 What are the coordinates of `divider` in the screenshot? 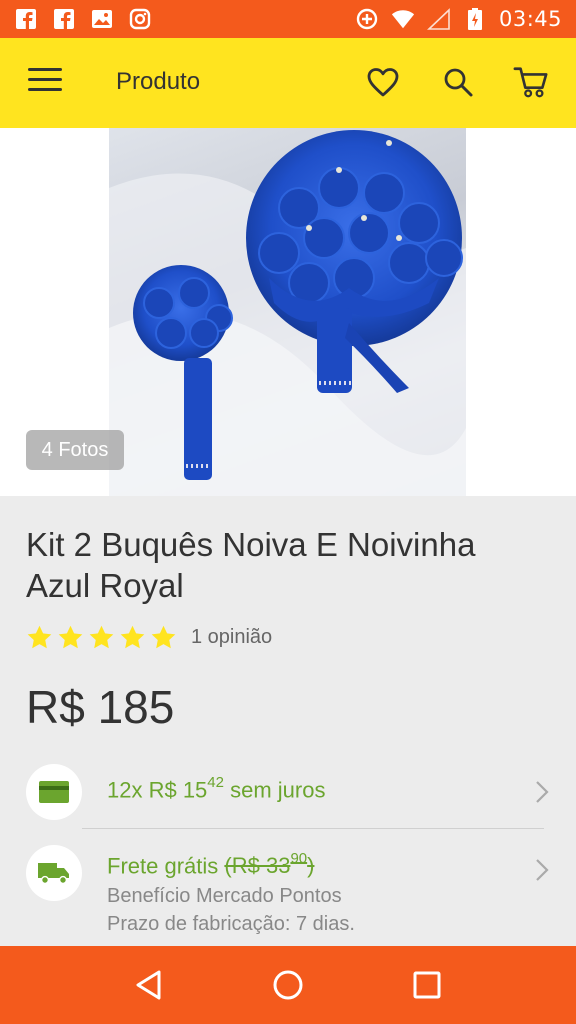 It's located at (313, 828).